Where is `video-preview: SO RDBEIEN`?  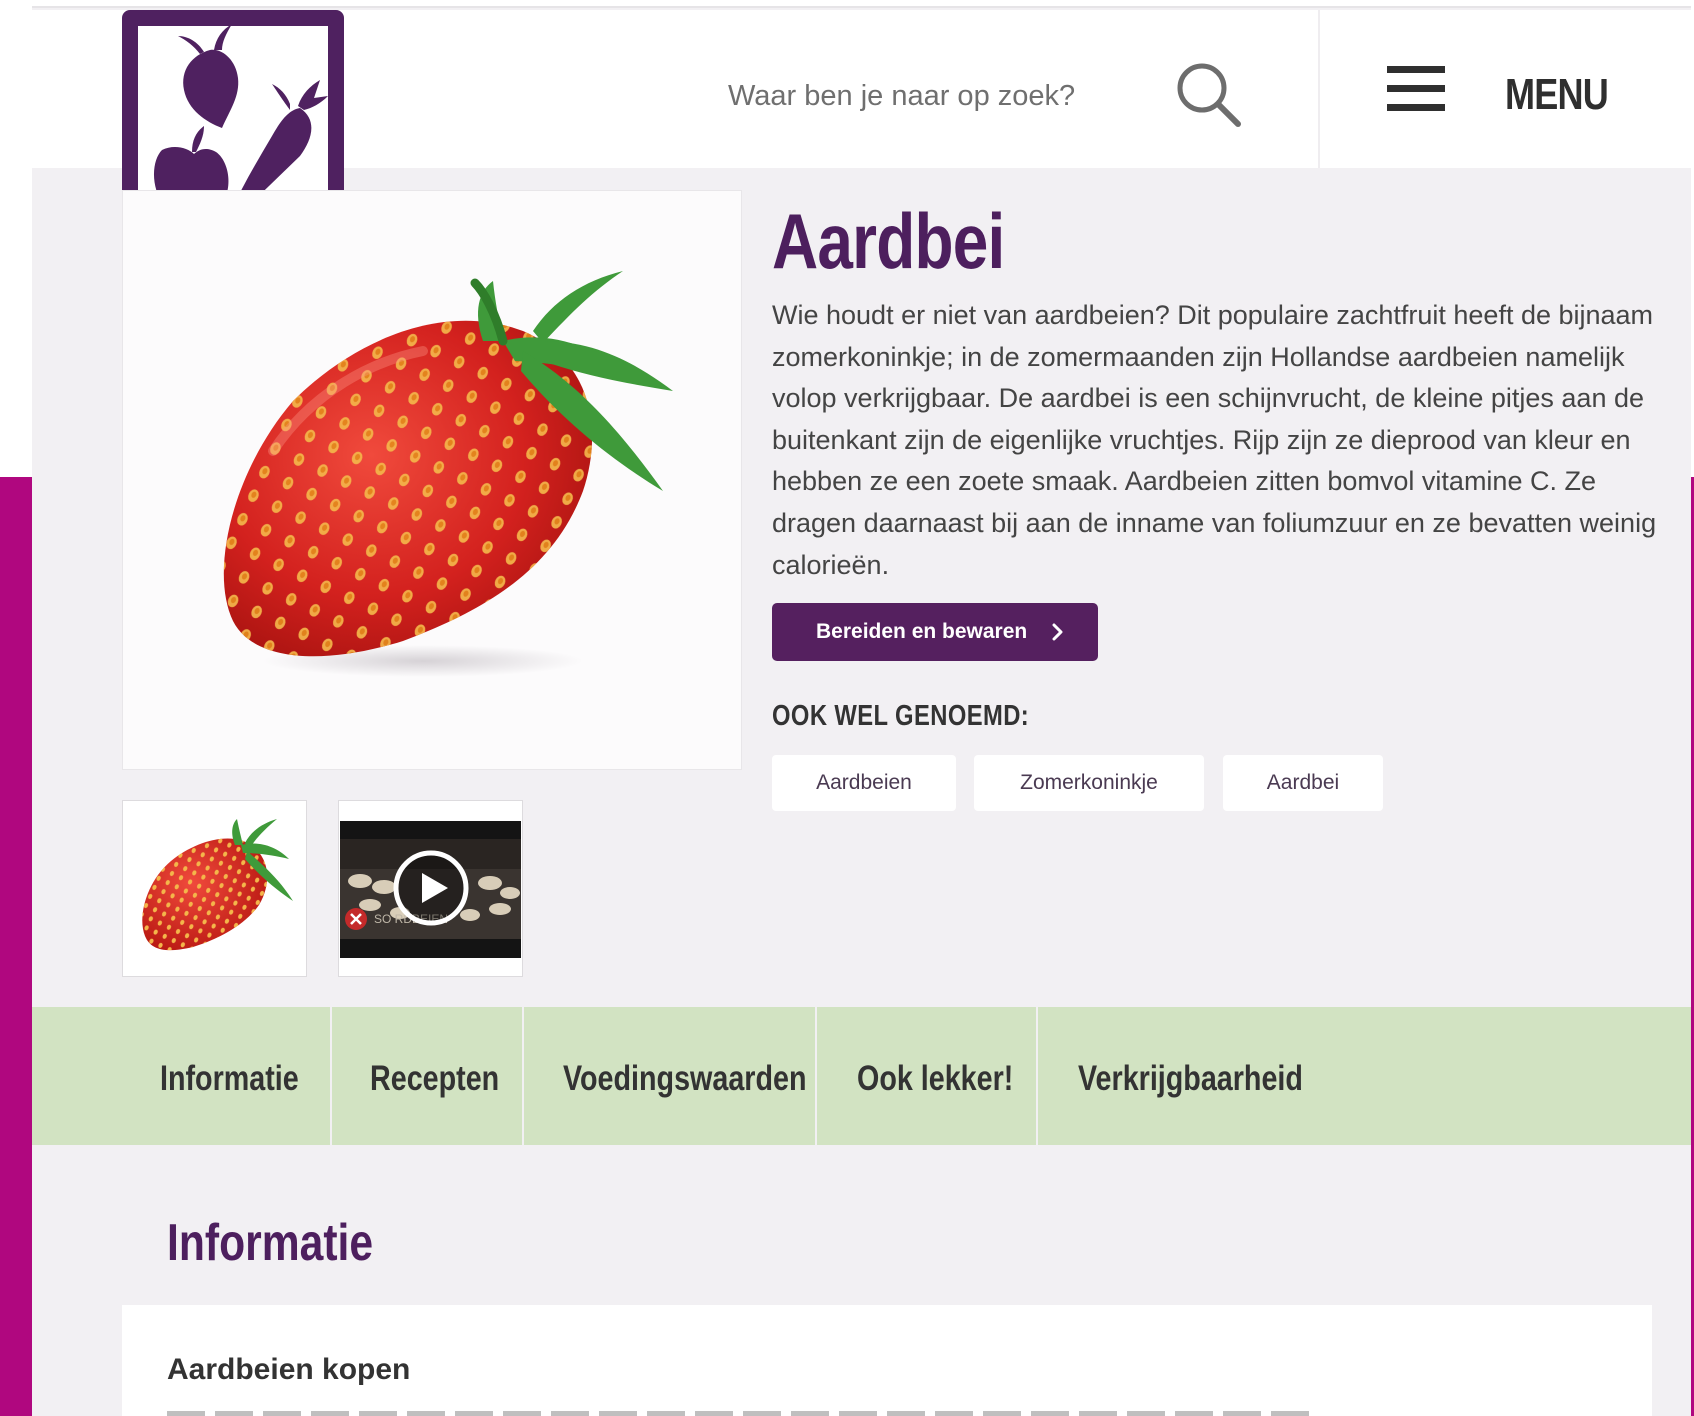
video-preview: SO RDBEIEN is located at coordinates (430, 889).